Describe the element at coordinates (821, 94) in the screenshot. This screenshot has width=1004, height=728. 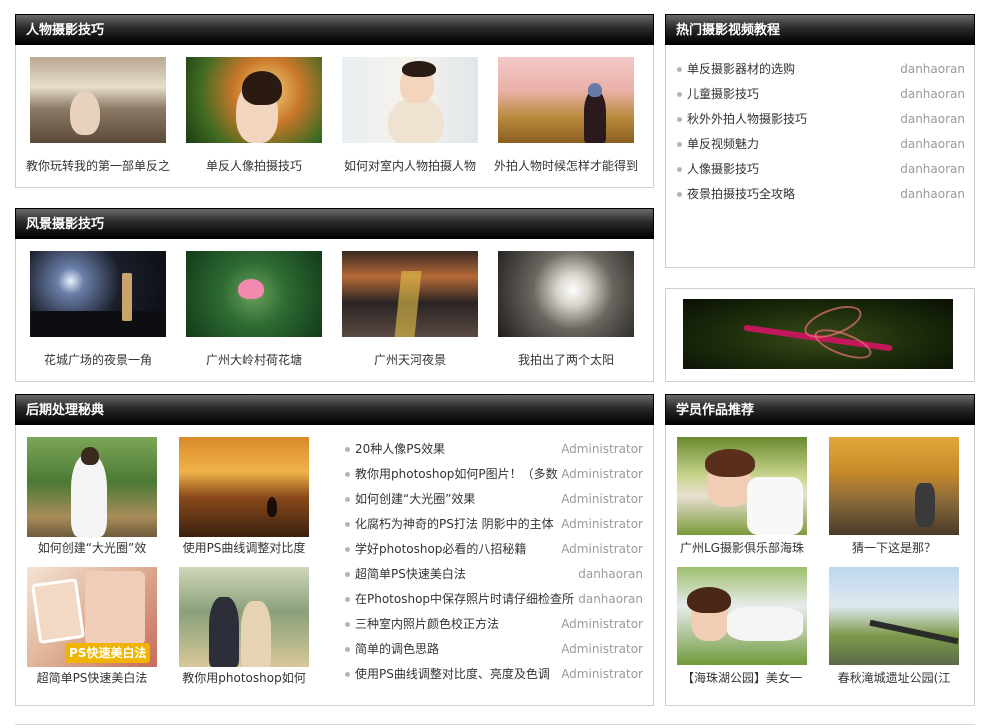
I see `list-item: 儿童摄影技巧 danhaoran` at that location.